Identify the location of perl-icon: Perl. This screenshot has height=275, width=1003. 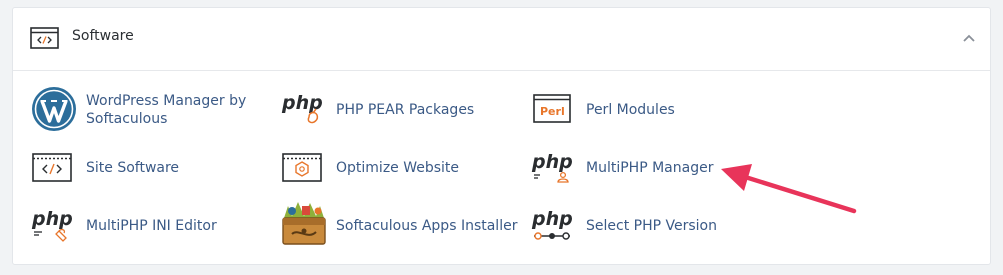
(552, 108).